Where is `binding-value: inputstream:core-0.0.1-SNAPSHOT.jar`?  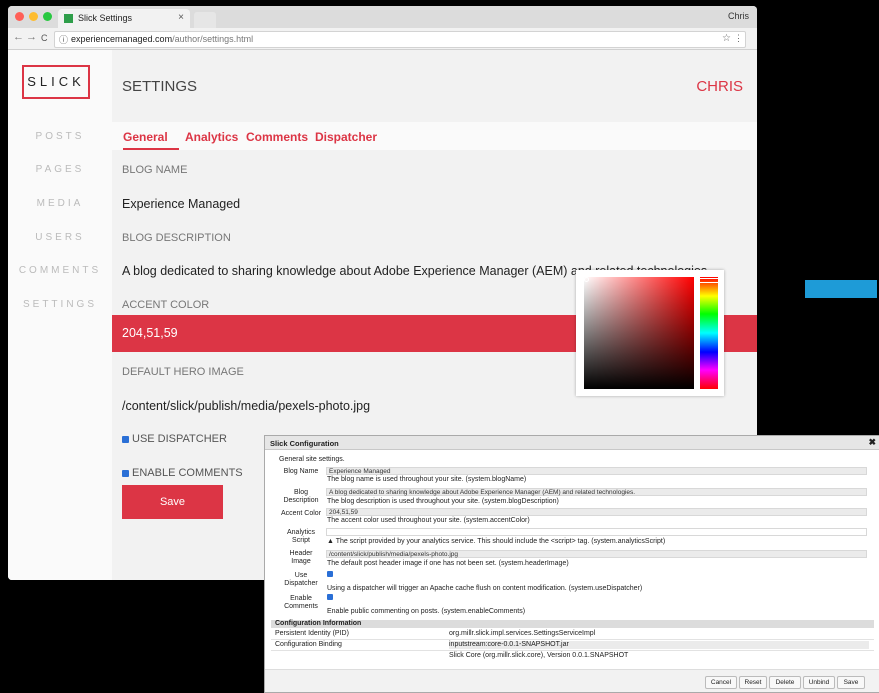
binding-value: inputstream:core-0.0.1-SNAPSHOT.jar is located at coordinates (659, 645).